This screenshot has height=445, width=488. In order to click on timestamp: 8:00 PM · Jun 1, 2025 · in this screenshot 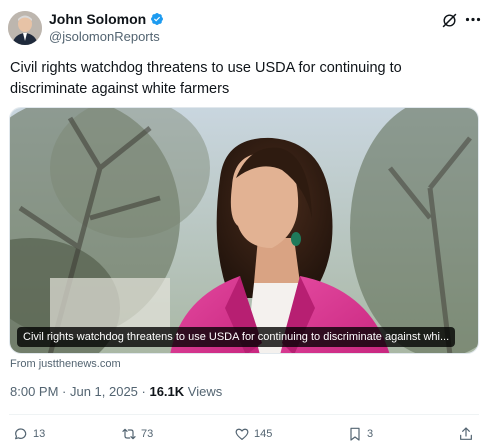, I will do `click(79, 391)`.